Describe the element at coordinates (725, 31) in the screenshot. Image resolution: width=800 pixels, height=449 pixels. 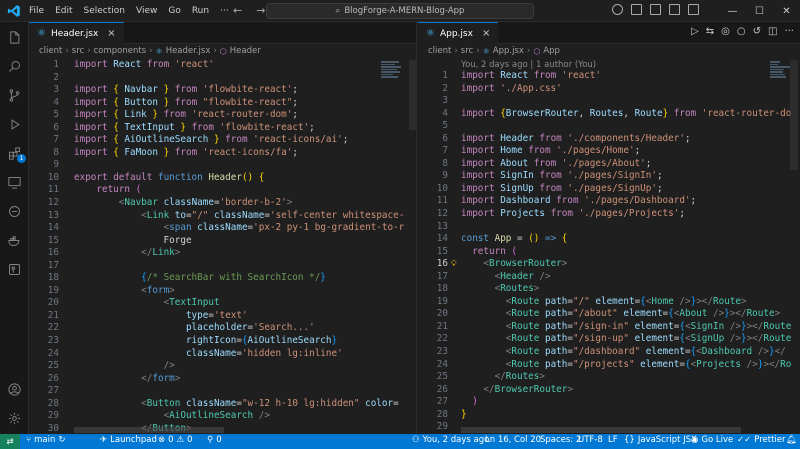
I see `open-changes-icon: ◎` at that location.